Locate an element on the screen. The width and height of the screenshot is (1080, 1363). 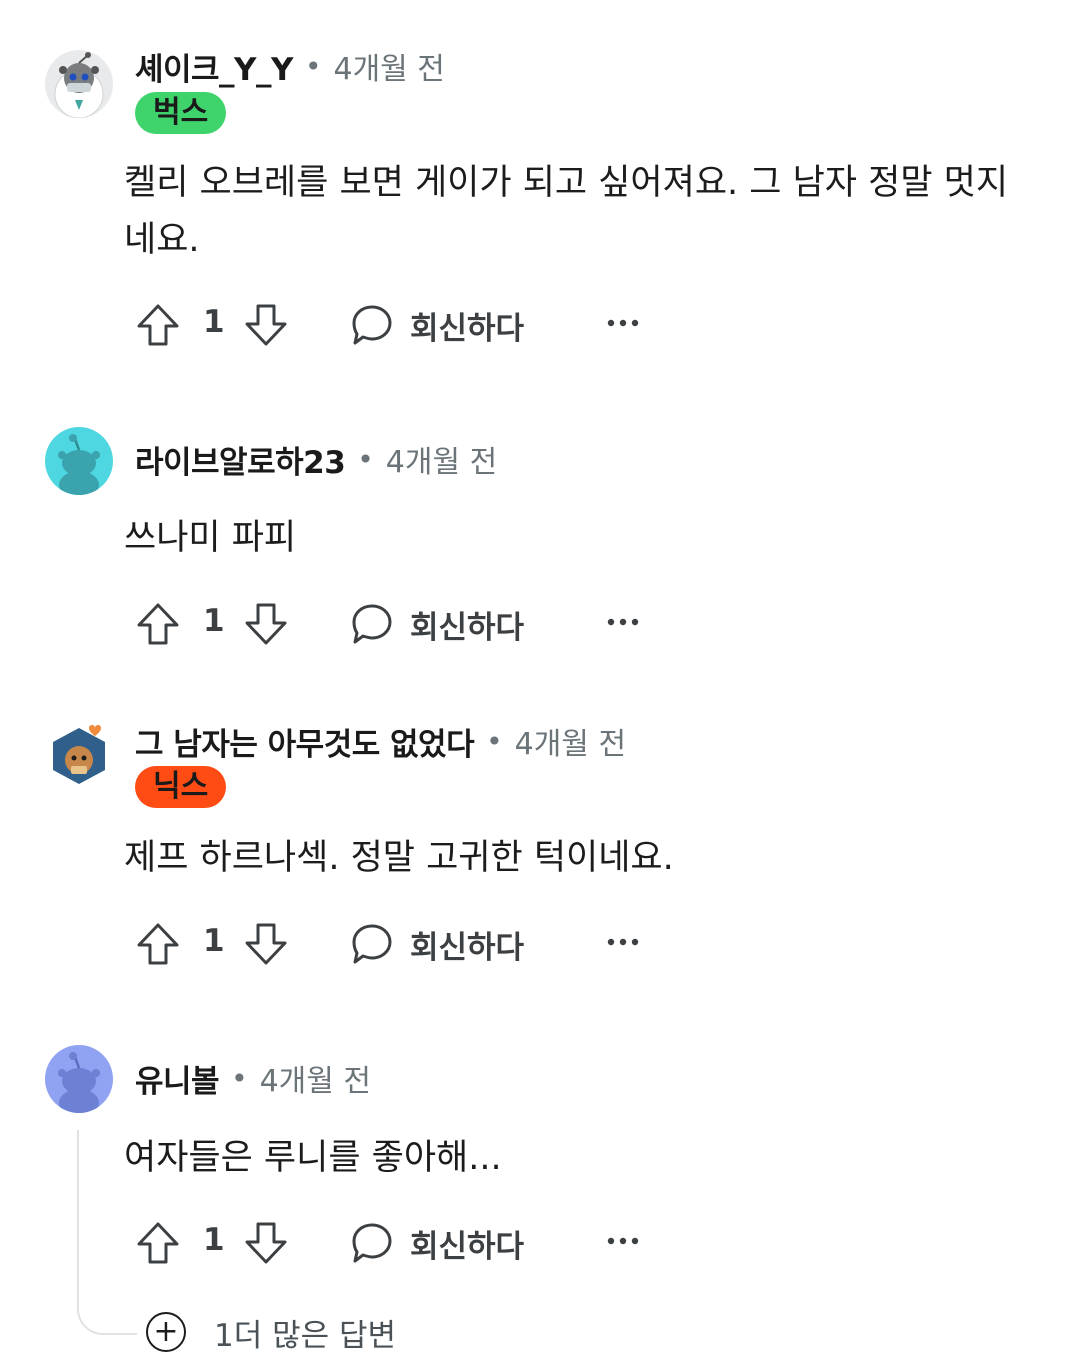
comment-body: 쓰나미 파피 is located at coordinates (210, 538).